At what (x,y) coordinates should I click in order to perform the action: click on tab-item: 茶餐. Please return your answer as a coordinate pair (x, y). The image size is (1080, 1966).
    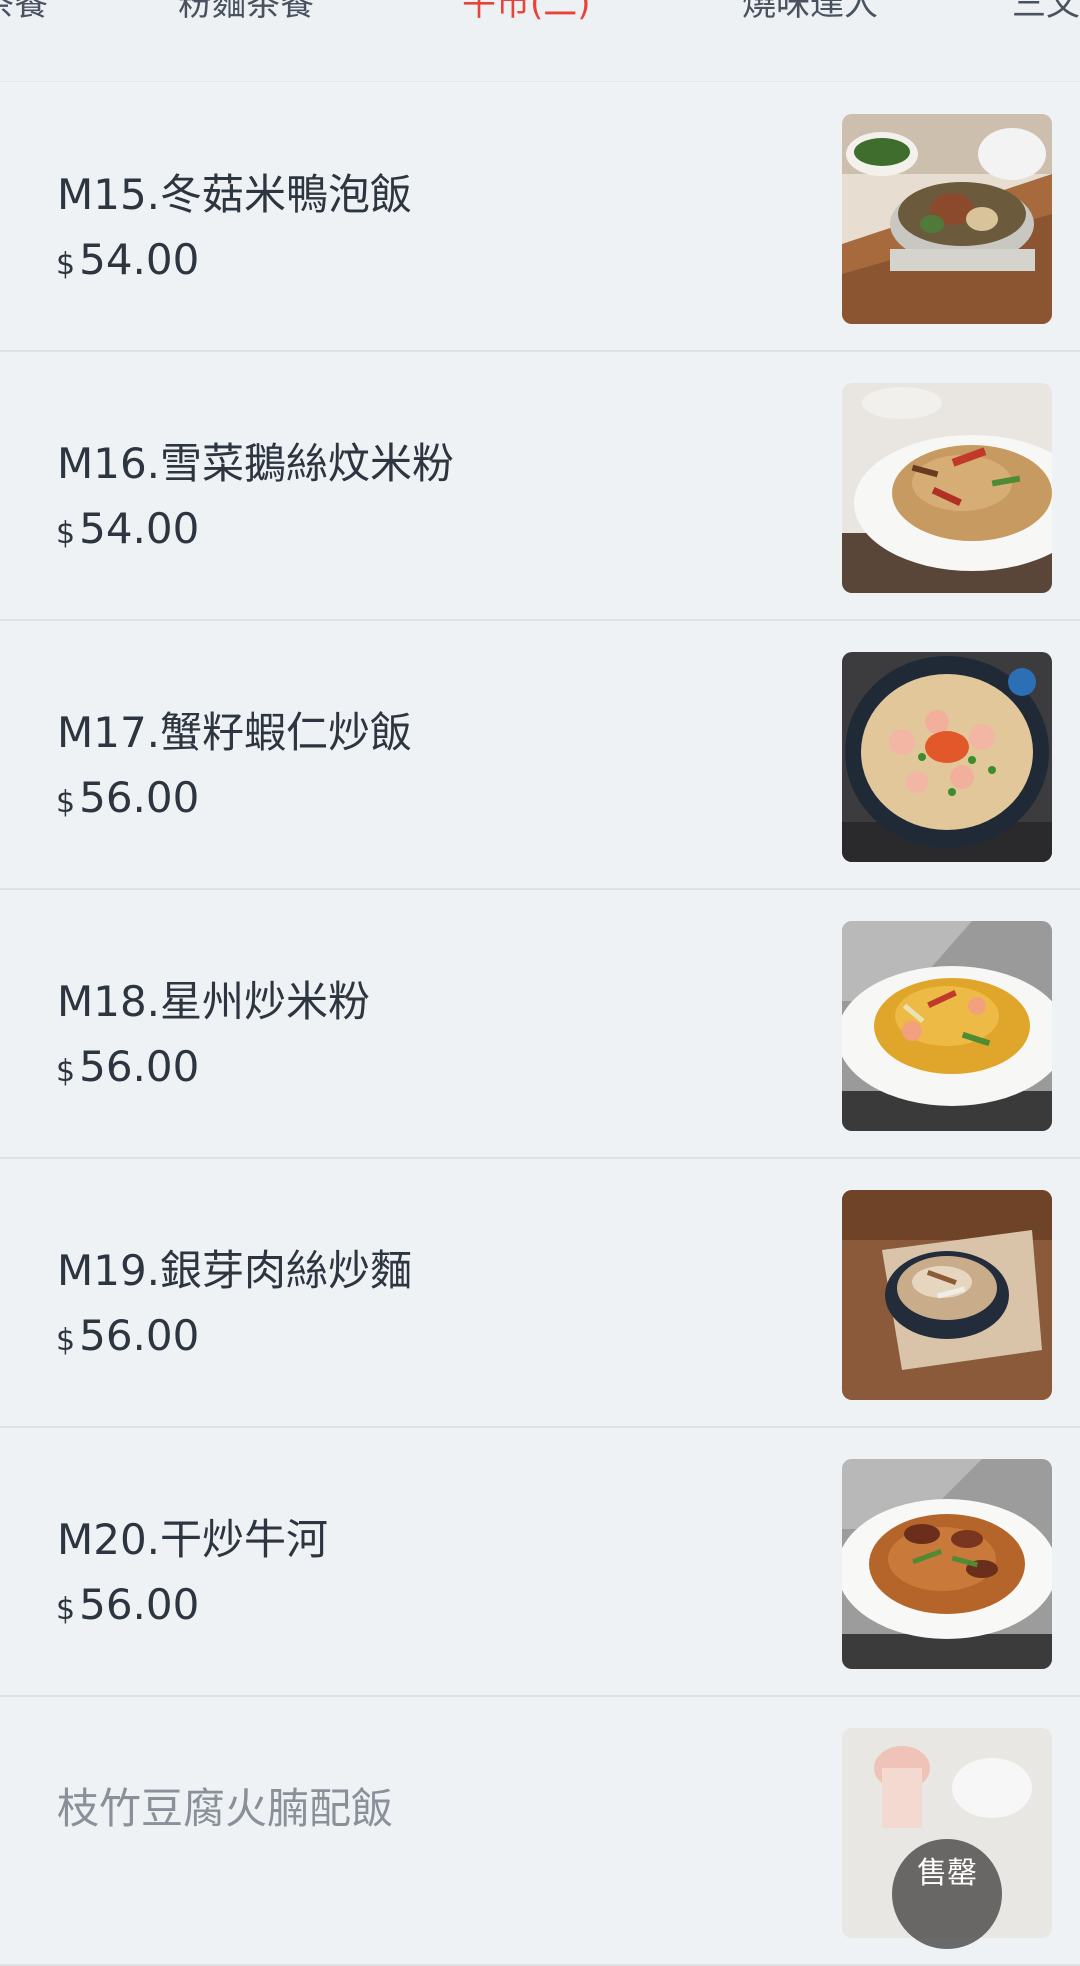
    Looking at the image, I should click on (24, 12).